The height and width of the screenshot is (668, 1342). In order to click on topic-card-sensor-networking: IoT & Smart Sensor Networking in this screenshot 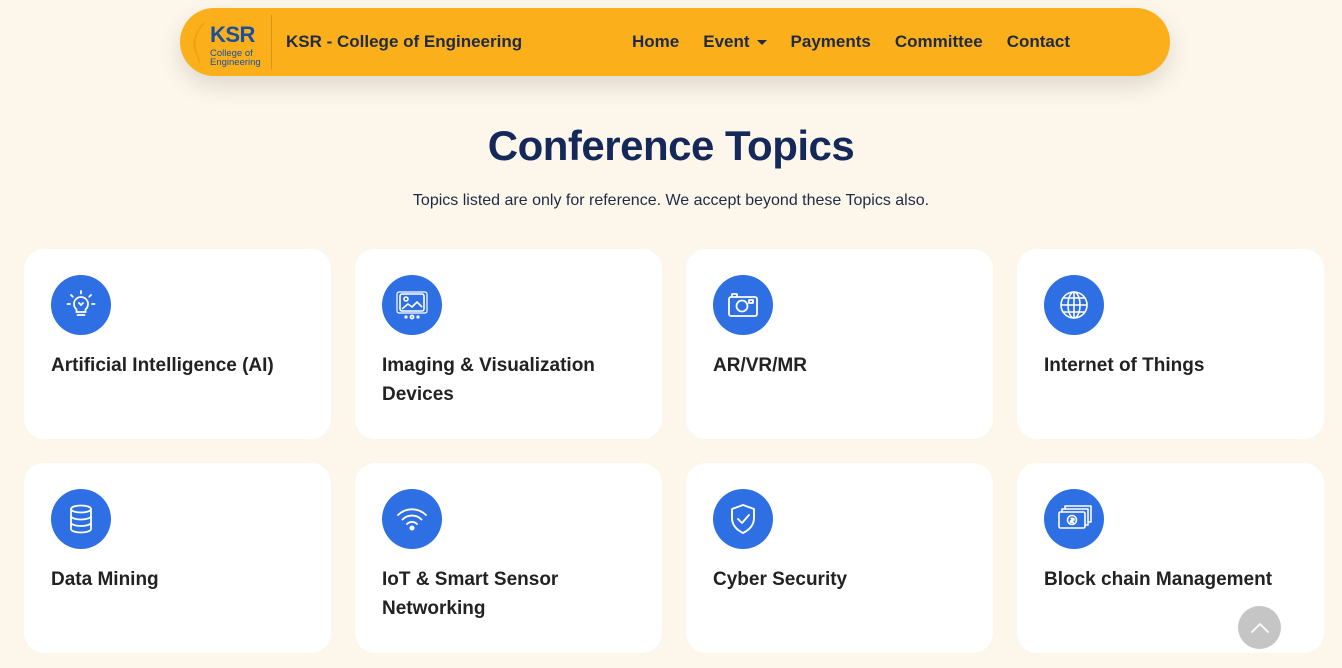, I will do `click(508, 558)`.